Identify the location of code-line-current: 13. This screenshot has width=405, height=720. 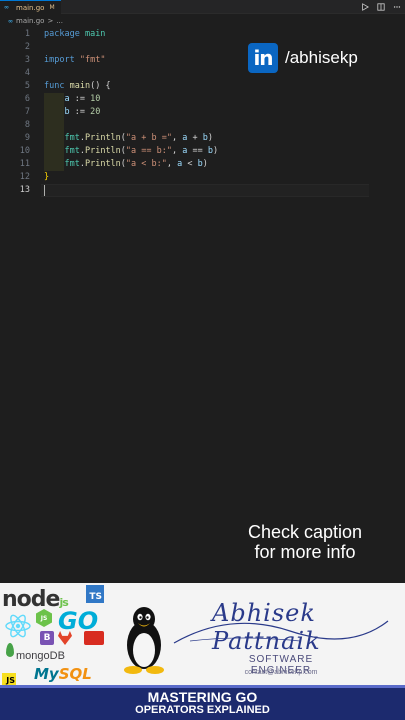
(202, 190).